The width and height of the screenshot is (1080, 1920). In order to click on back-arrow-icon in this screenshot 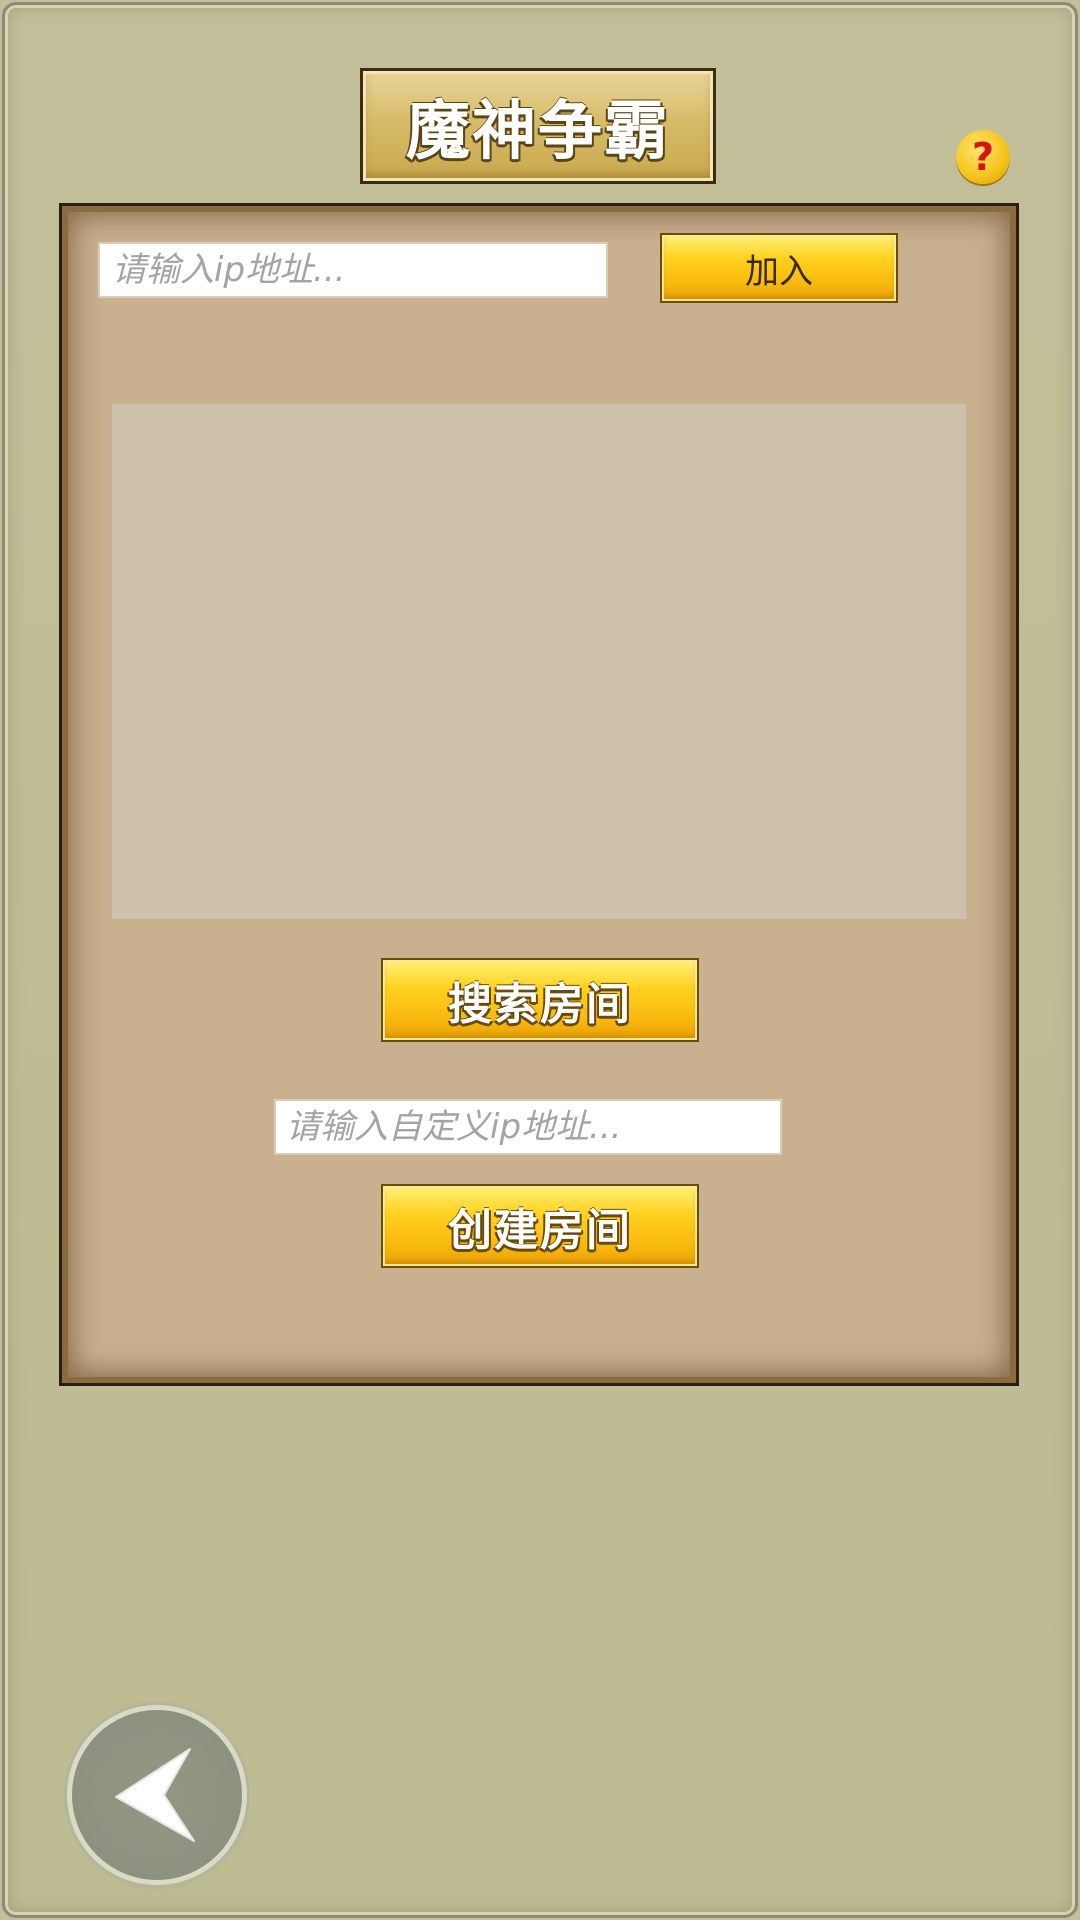, I will do `click(155, 1795)`.